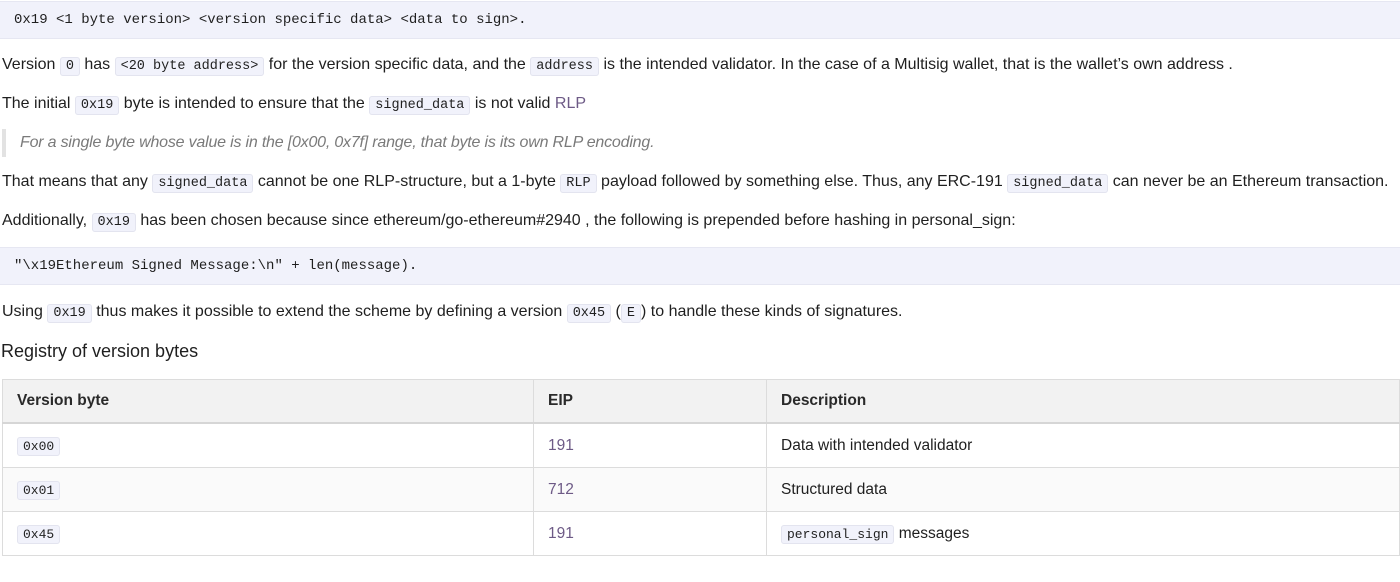  What do you see at coordinates (100, 351) in the screenshot?
I see `registry-heading: Registry of version bytes` at bounding box center [100, 351].